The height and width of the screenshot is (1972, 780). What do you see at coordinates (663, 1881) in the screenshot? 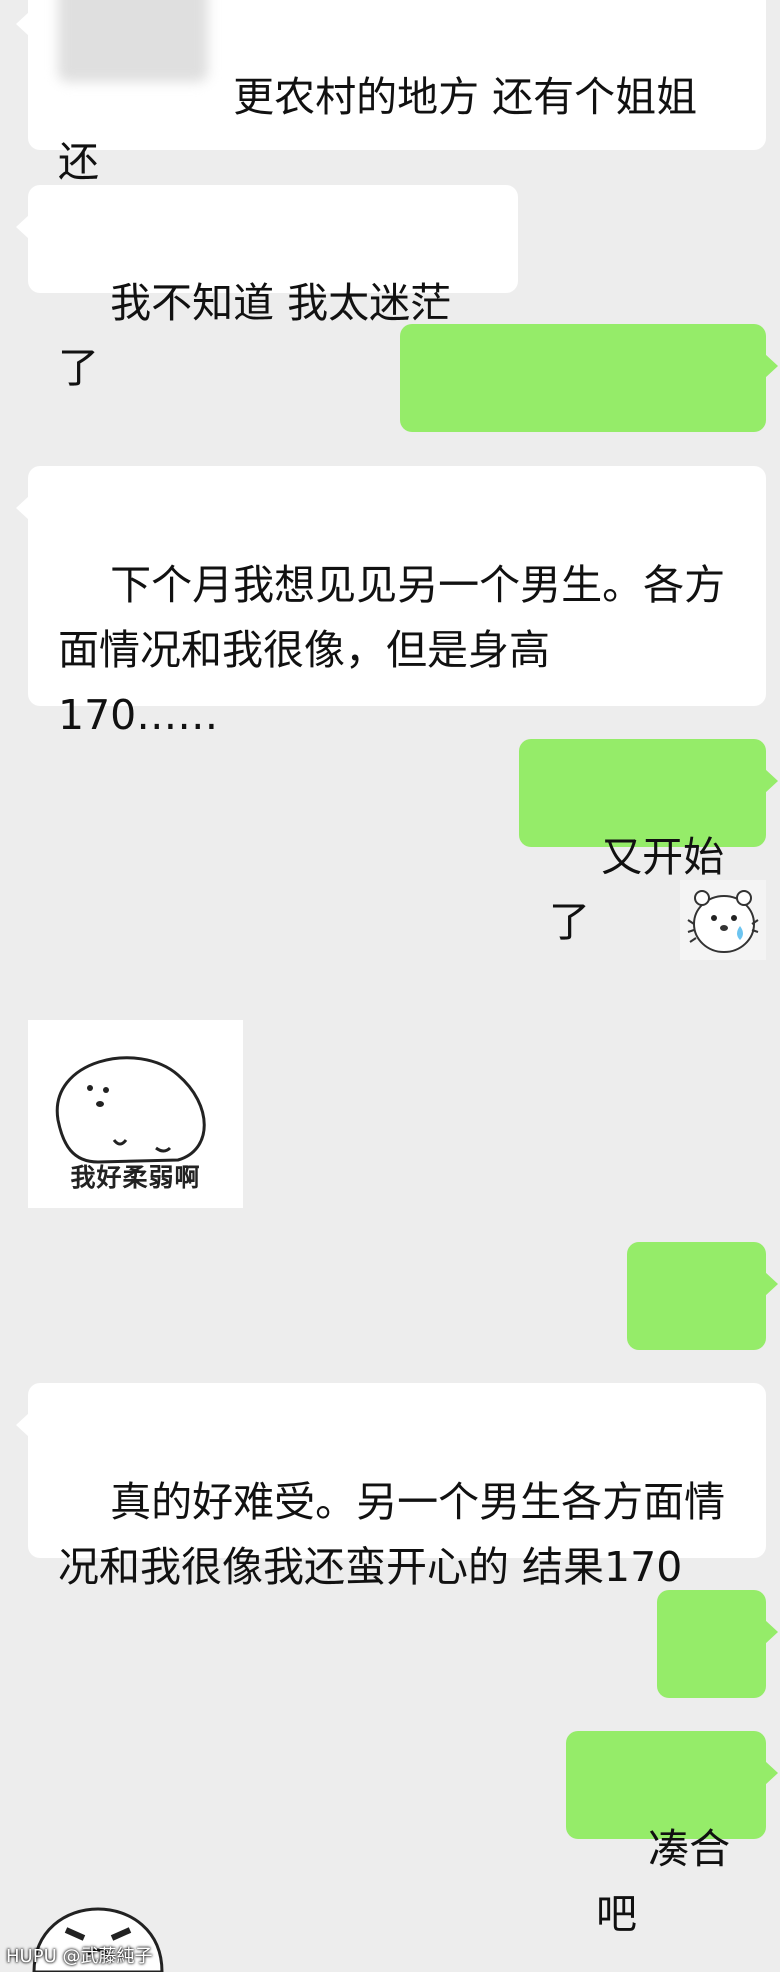
I see `message-text: 凑合吧` at bounding box center [663, 1881].